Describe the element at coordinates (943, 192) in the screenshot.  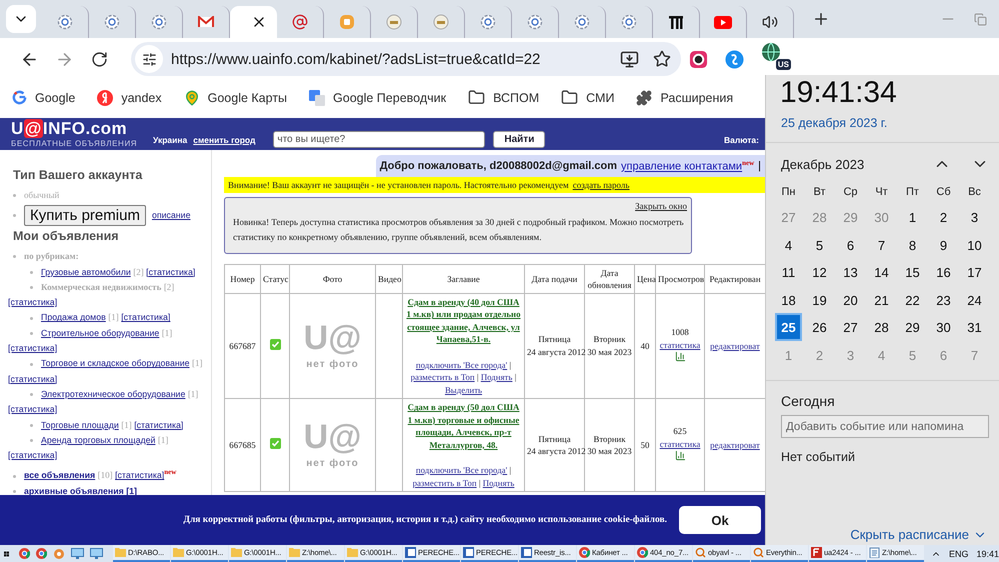
I see `weekday-label: Сб` at that location.